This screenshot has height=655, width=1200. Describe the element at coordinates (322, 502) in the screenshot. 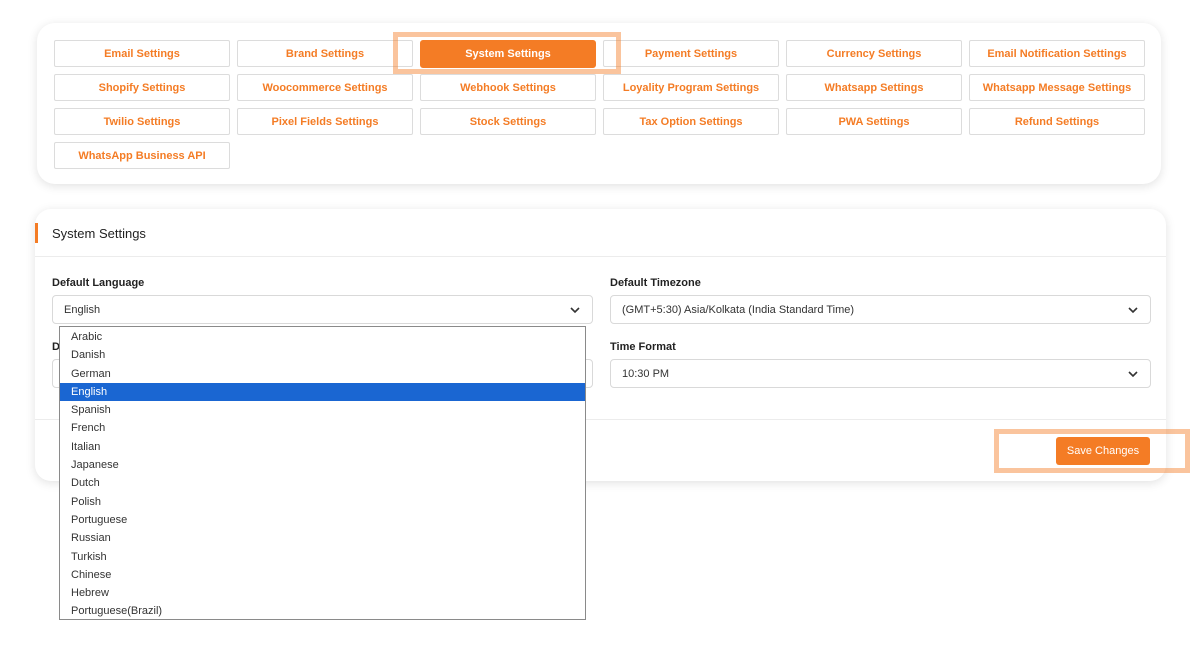

I see `language-option: Polish` at that location.